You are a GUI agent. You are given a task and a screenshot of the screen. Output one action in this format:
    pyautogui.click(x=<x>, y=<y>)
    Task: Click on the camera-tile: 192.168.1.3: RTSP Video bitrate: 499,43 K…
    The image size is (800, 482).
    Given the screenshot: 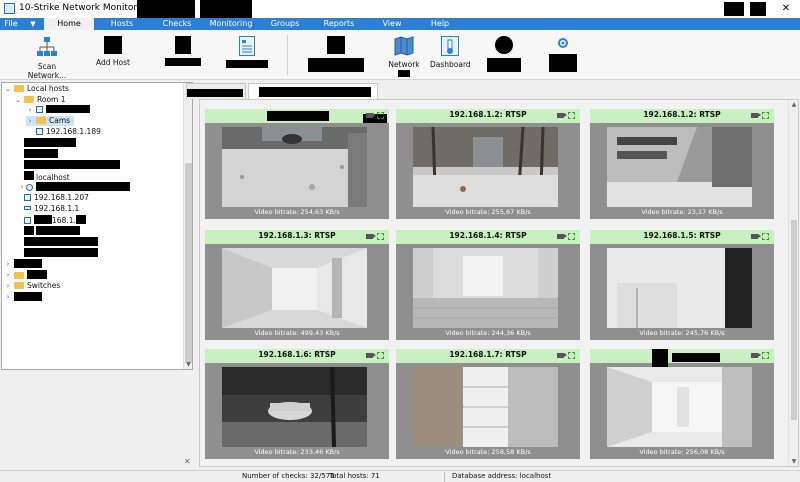 What is the action you would take?
    pyautogui.click(x=297, y=285)
    